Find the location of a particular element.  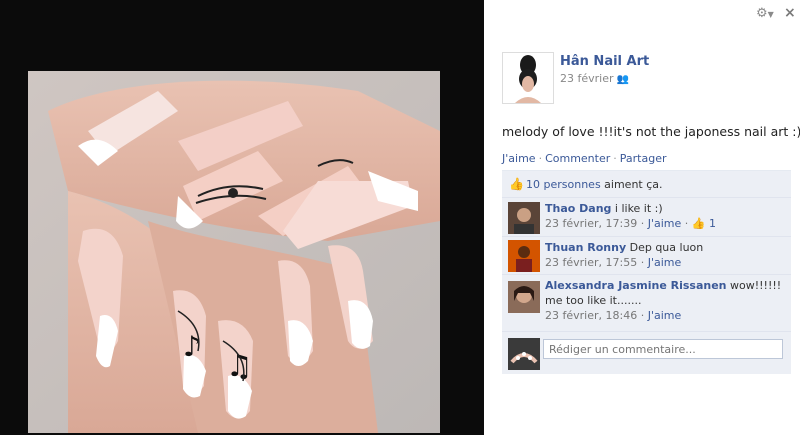

likes-suffix: aiment ça. is located at coordinates (631, 184).